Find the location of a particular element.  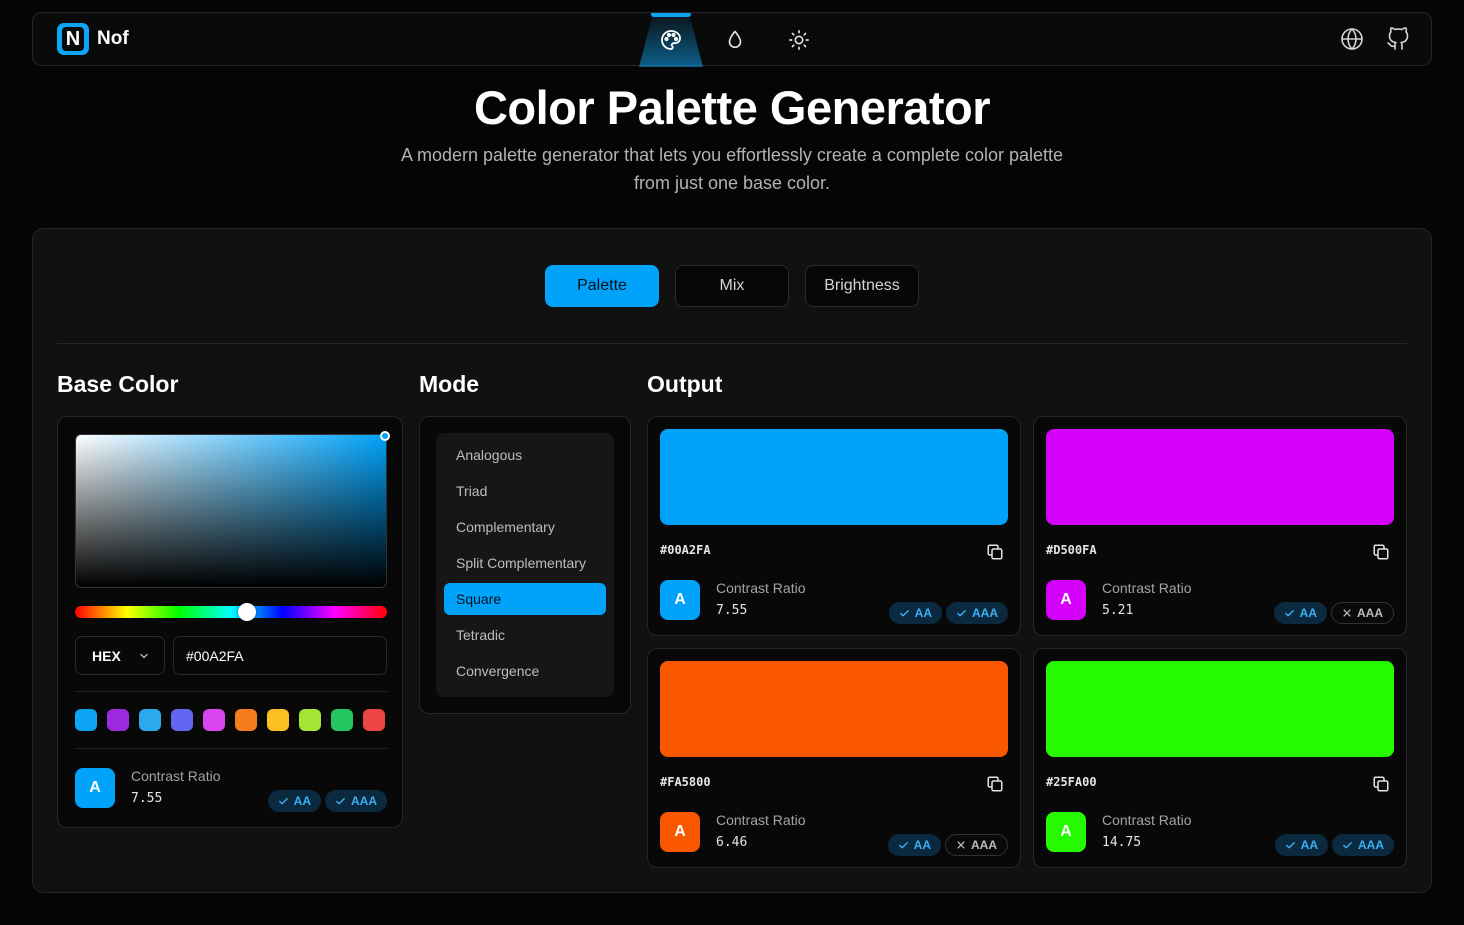

mode-option-square: Square is located at coordinates (525, 599).